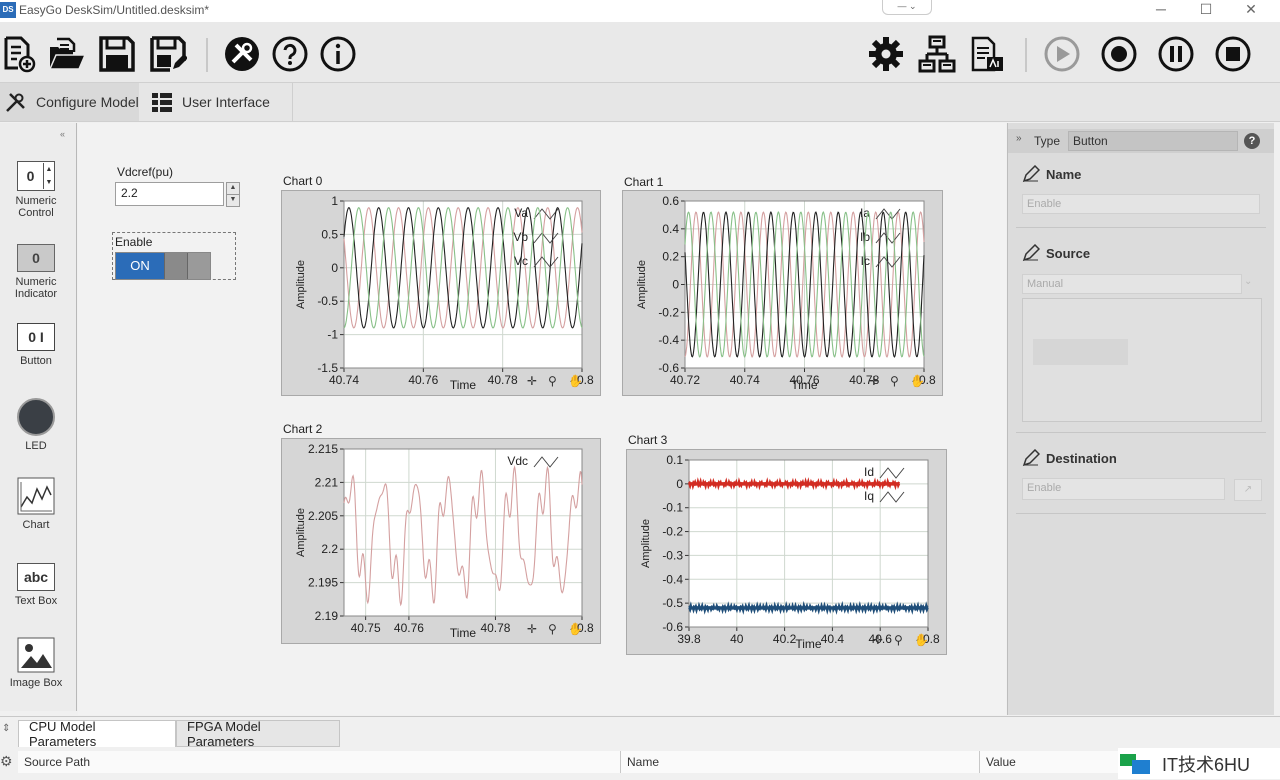 Image resolution: width=1280 pixels, height=780 pixels. Describe the element at coordinates (6, 728) in the screenshot. I see `expand-icon: ⇕` at that location.